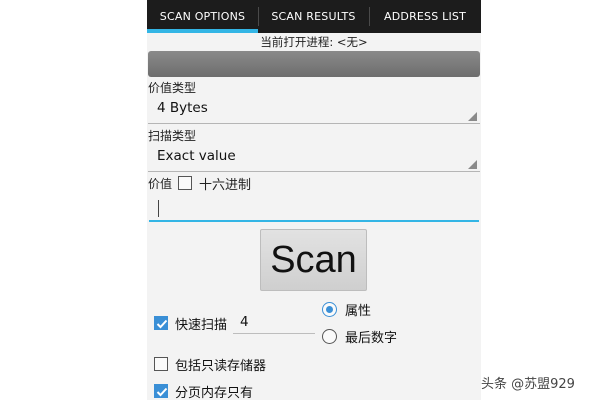 The width and height of the screenshot is (600, 400). What do you see at coordinates (314, 42) in the screenshot?
I see `current-process-label: 当前打开进程: <无>` at bounding box center [314, 42].